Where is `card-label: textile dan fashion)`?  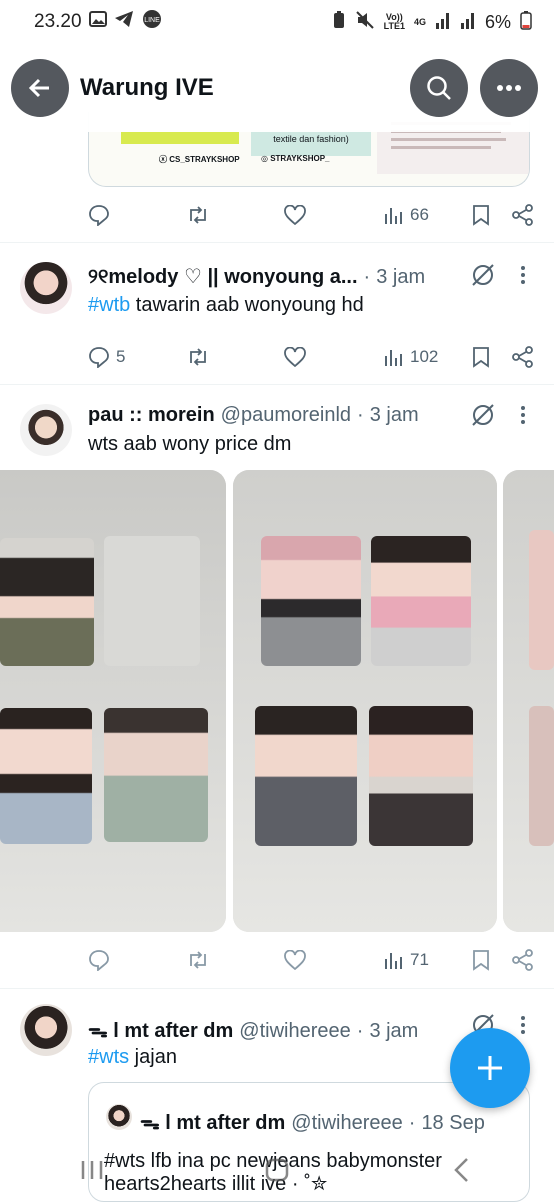
card-label: textile dan fashion) is located at coordinates (311, 143).